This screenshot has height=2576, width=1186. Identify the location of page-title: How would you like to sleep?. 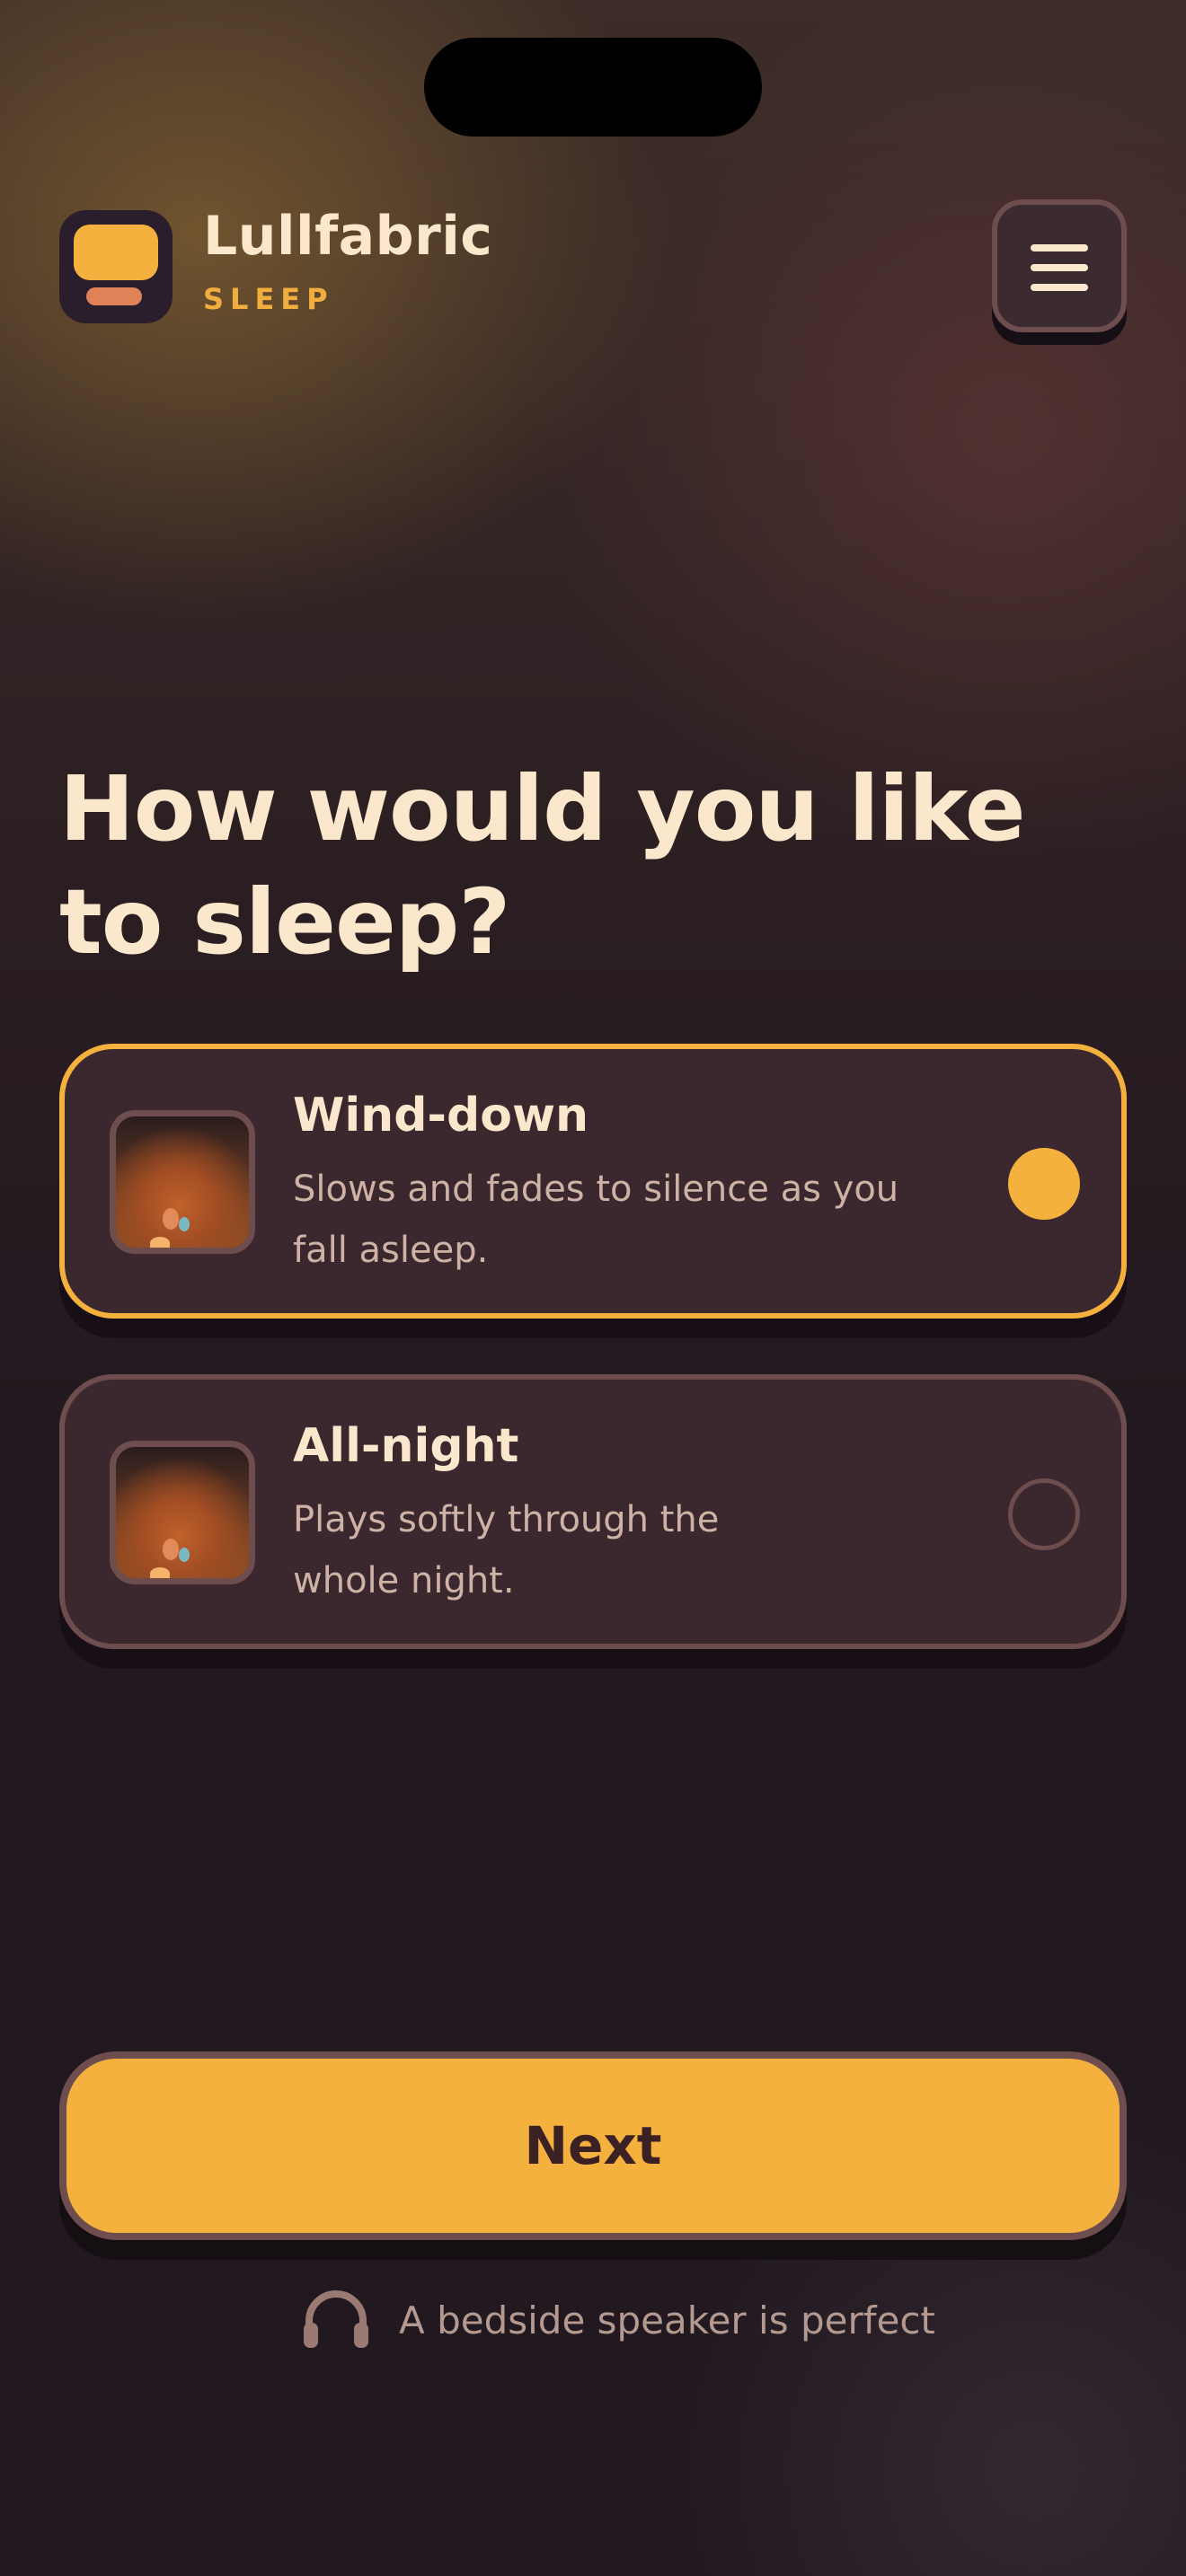
(542, 865).